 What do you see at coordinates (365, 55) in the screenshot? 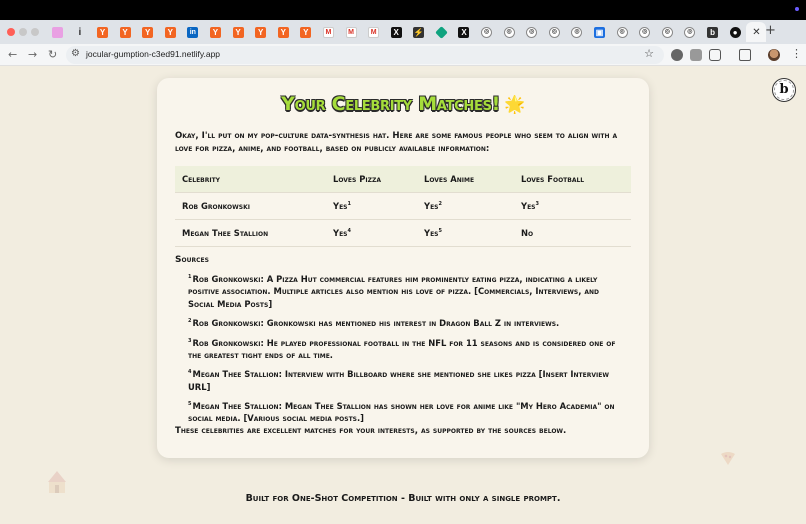
I see `address-bar: ⚙ jocular-gumption-c3ed91.netlify.app ☆` at bounding box center [365, 55].